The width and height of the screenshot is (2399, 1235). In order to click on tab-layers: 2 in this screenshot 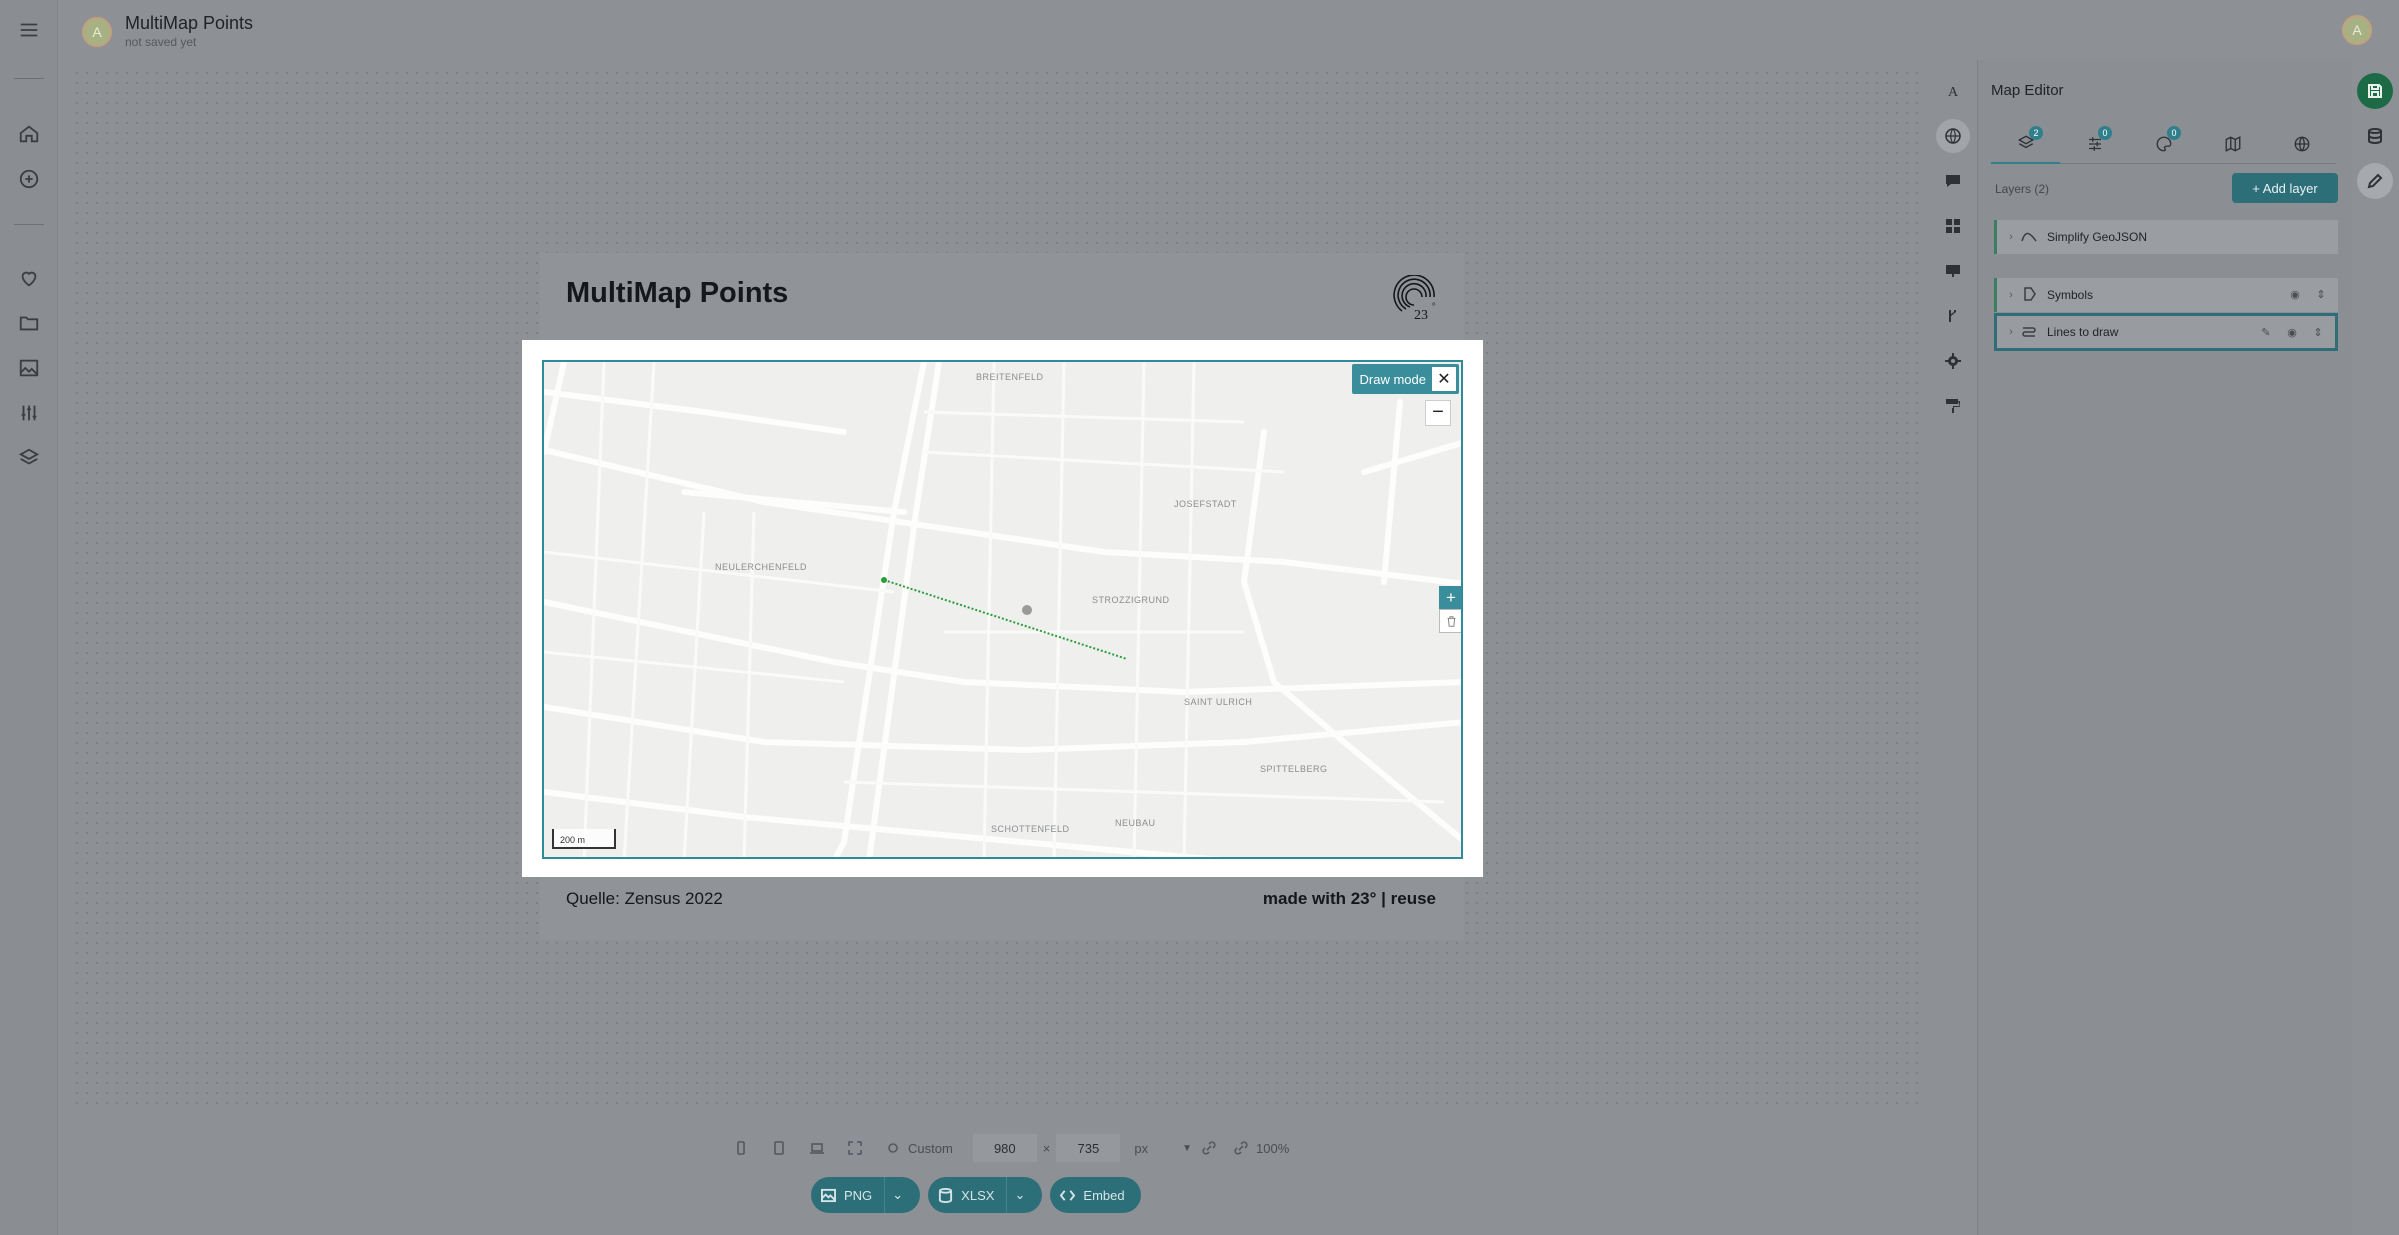, I will do `click(2025, 144)`.